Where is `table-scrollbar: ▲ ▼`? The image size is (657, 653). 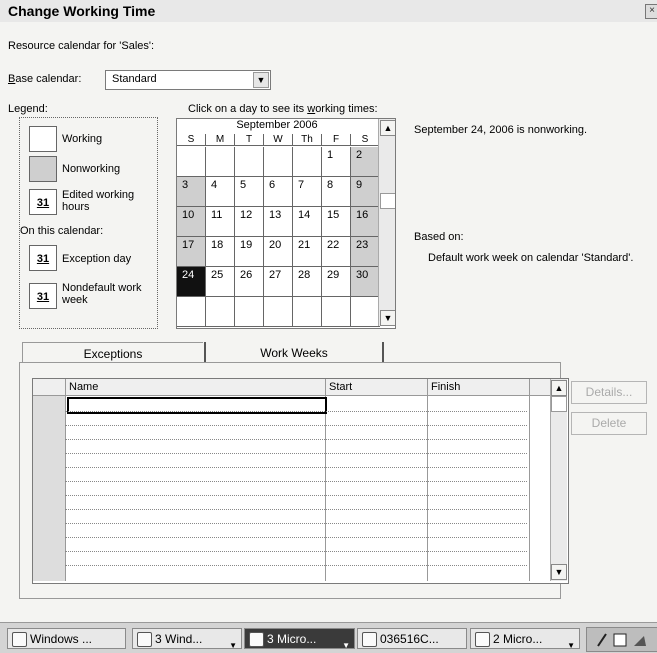
table-scrollbar: ▲ ▼ is located at coordinates (558, 480).